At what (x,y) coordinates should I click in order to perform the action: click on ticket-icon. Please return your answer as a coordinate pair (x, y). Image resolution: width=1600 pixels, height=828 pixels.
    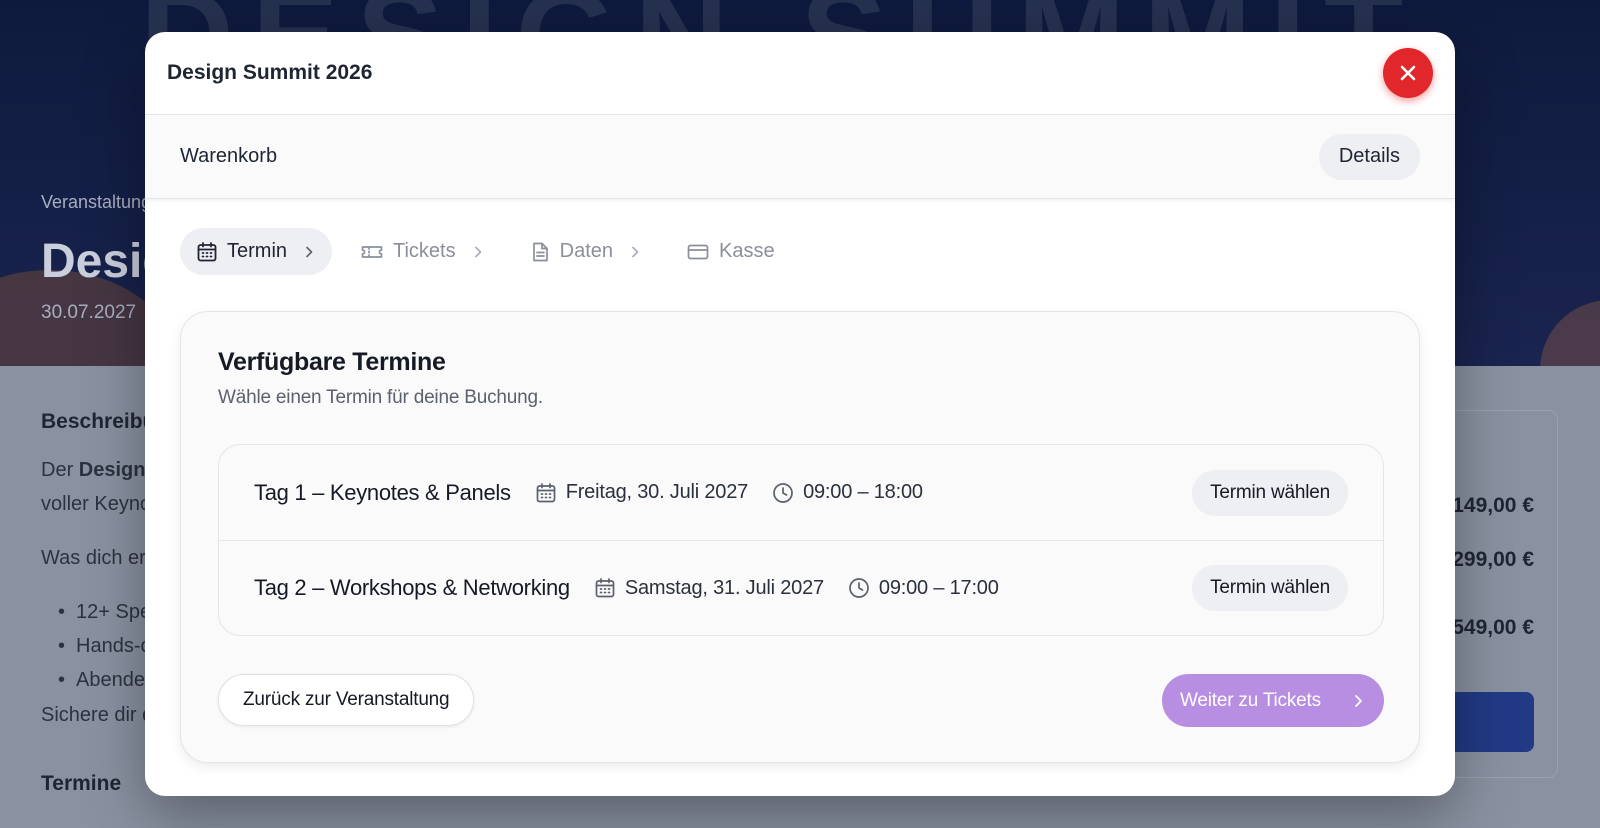
    Looking at the image, I should click on (372, 251).